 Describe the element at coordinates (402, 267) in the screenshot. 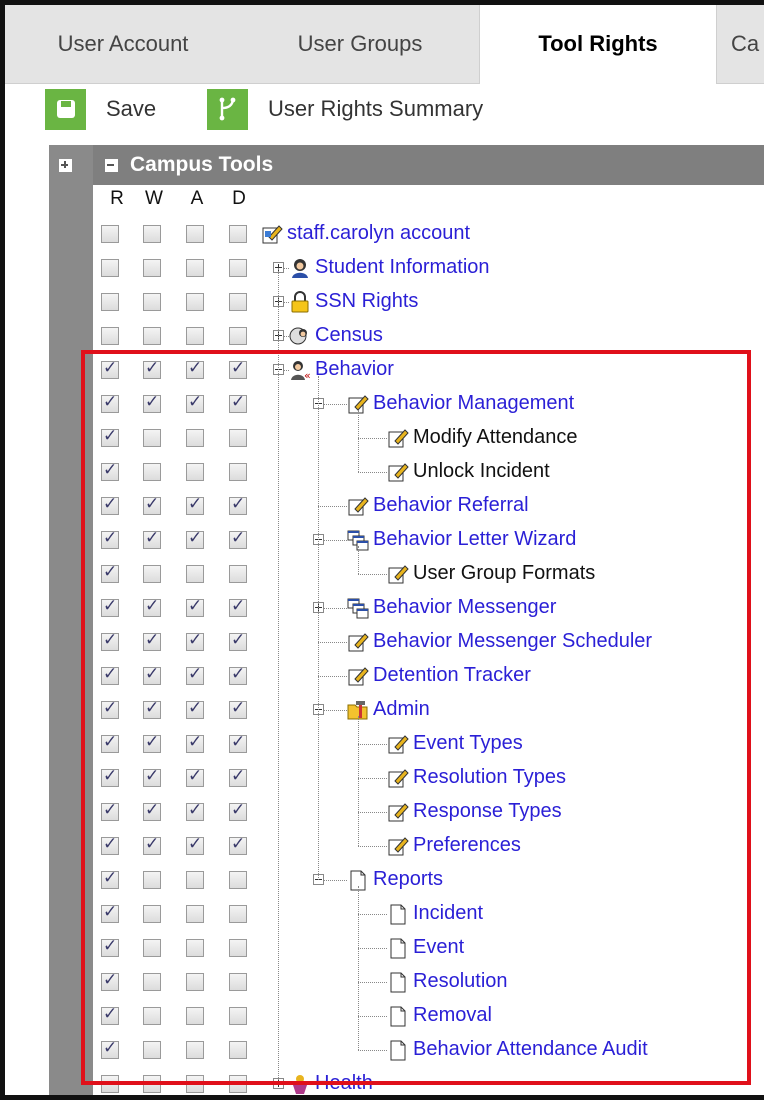

I see `tree-node-label: Student Information` at that location.